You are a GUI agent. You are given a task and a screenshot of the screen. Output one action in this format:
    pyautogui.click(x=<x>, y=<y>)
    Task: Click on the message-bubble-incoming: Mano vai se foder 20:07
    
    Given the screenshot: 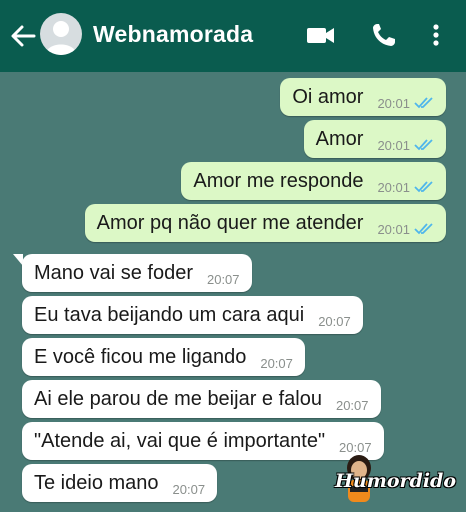 What is the action you would take?
    pyautogui.click(x=137, y=273)
    